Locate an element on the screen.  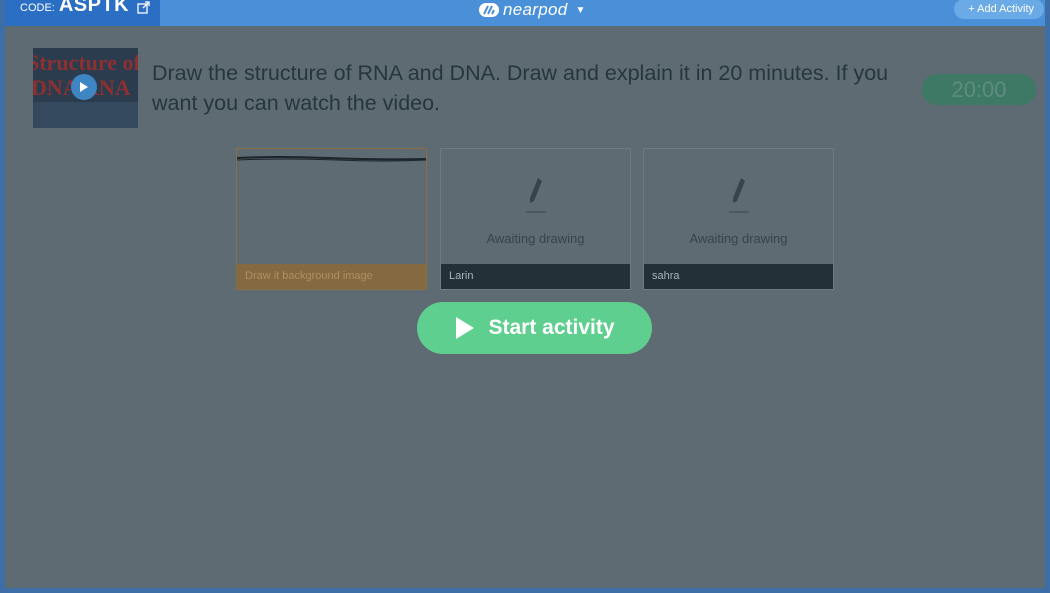
code-label: CODE: is located at coordinates (37, 8).